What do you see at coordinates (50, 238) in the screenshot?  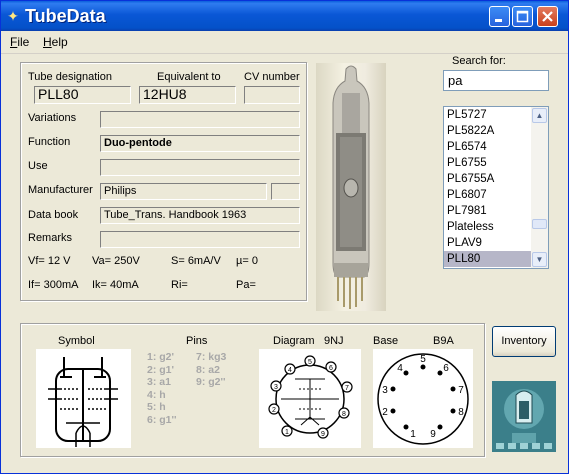 I see `remarks-label: Remarks` at bounding box center [50, 238].